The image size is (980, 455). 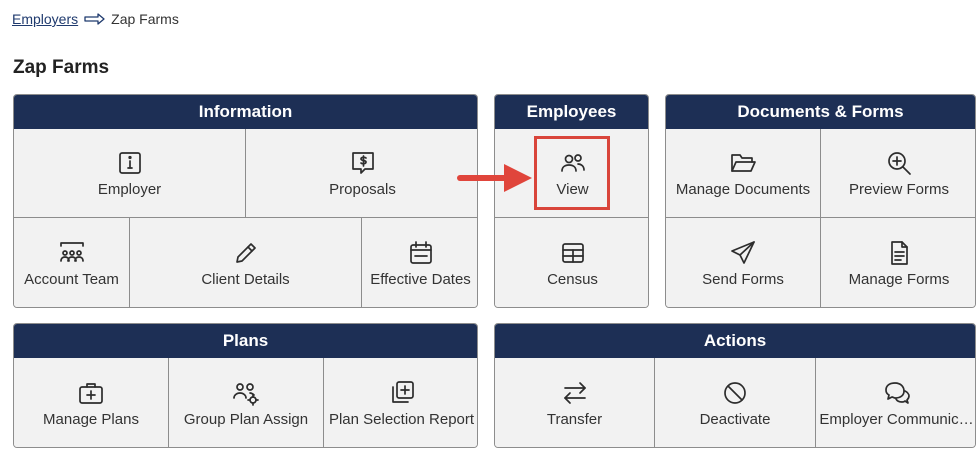 I want to click on team-icon, so click(x=72, y=253).